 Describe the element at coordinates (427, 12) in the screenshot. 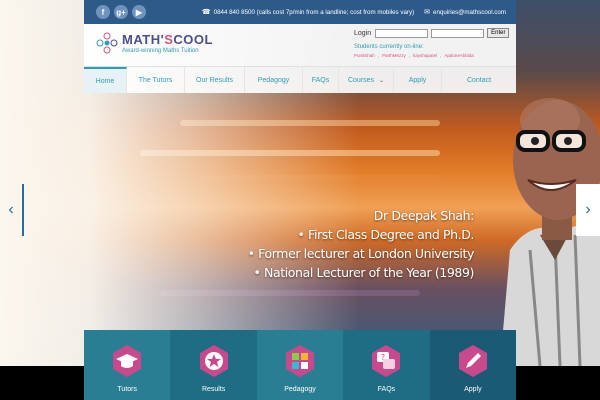

I see `mail-icon: ✉` at that location.